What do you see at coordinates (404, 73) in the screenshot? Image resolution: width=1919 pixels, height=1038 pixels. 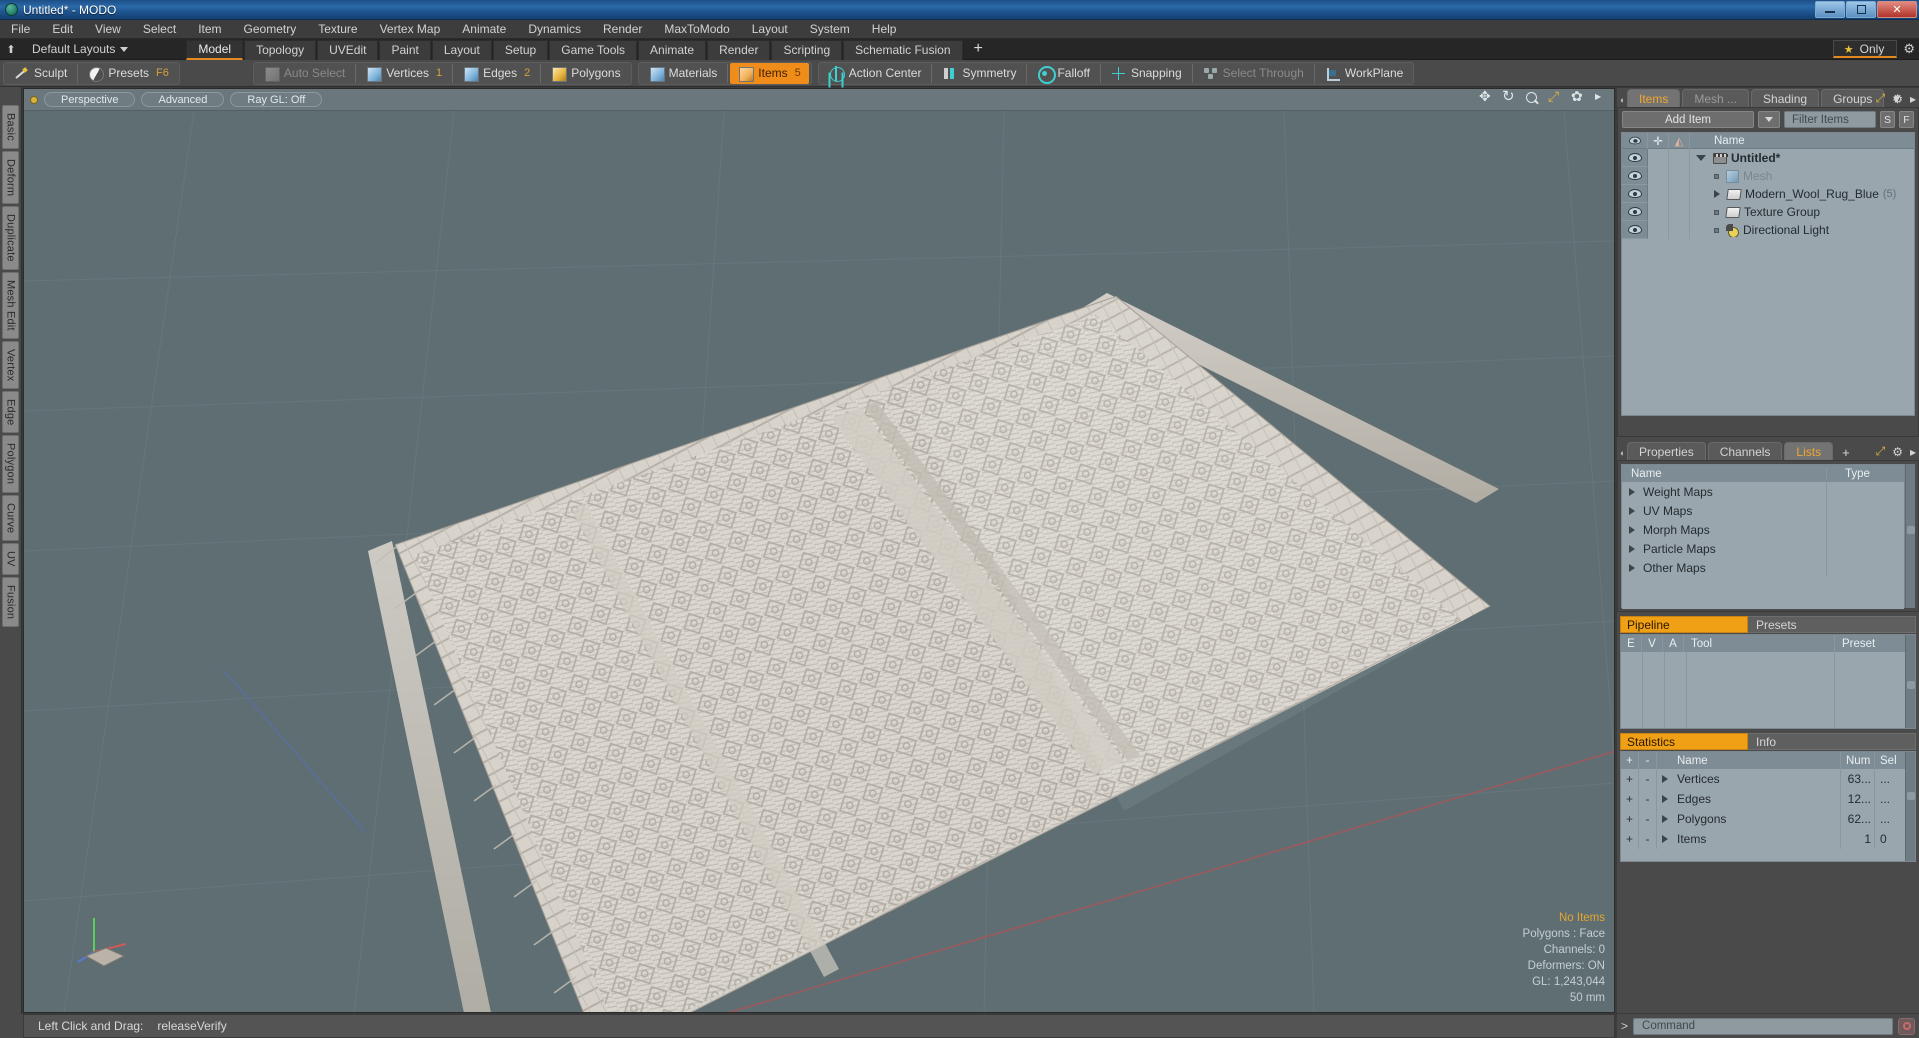 I see `tool-button-vertices: Vertices 1` at bounding box center [404, 73].